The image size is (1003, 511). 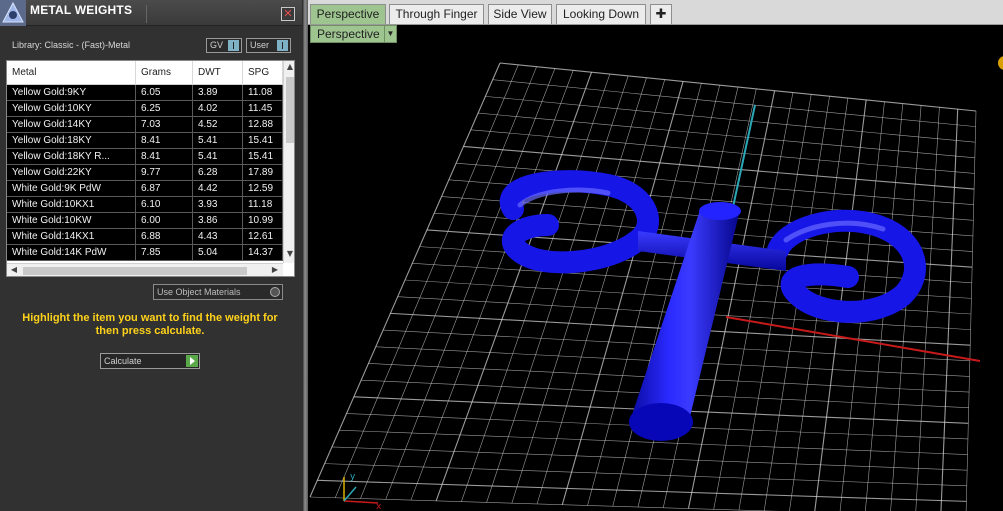 I want to click on grams-cell: 6.88, so click(x=164, y=237).